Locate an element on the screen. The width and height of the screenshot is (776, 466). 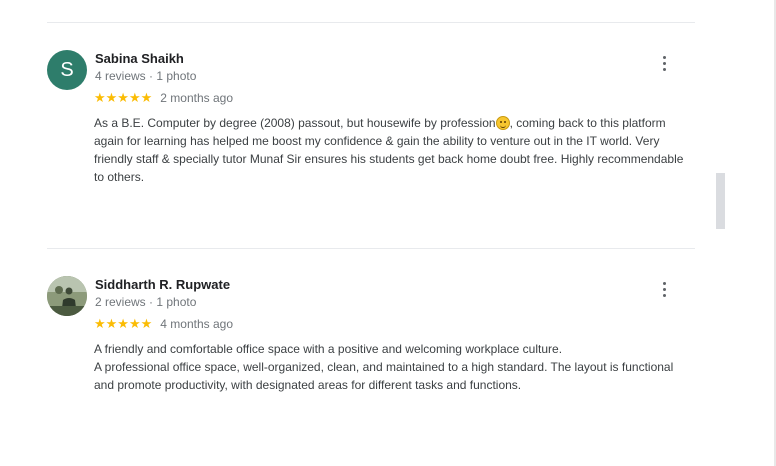
avatar: S is located at coordinates (67, 70).